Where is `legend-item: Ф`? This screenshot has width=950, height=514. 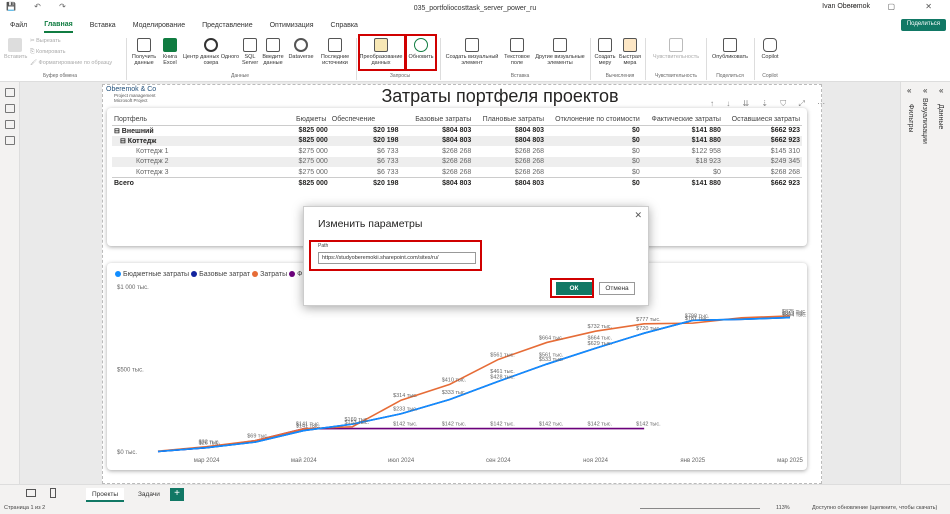 legend-item: Ф is located at coordinates (299, 274).